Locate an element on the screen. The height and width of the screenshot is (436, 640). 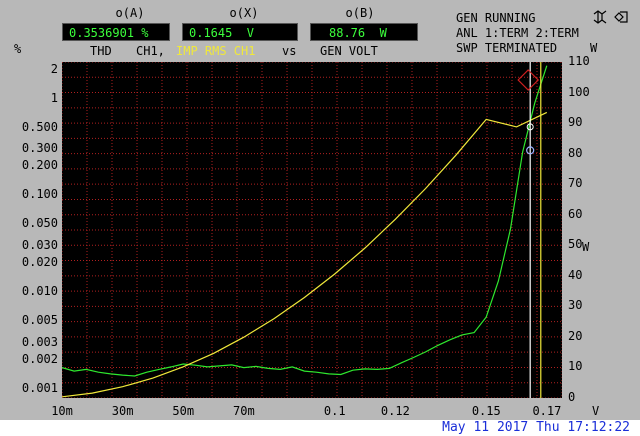
x-tick-label: 0.15 is located at coordinates (486, 411).